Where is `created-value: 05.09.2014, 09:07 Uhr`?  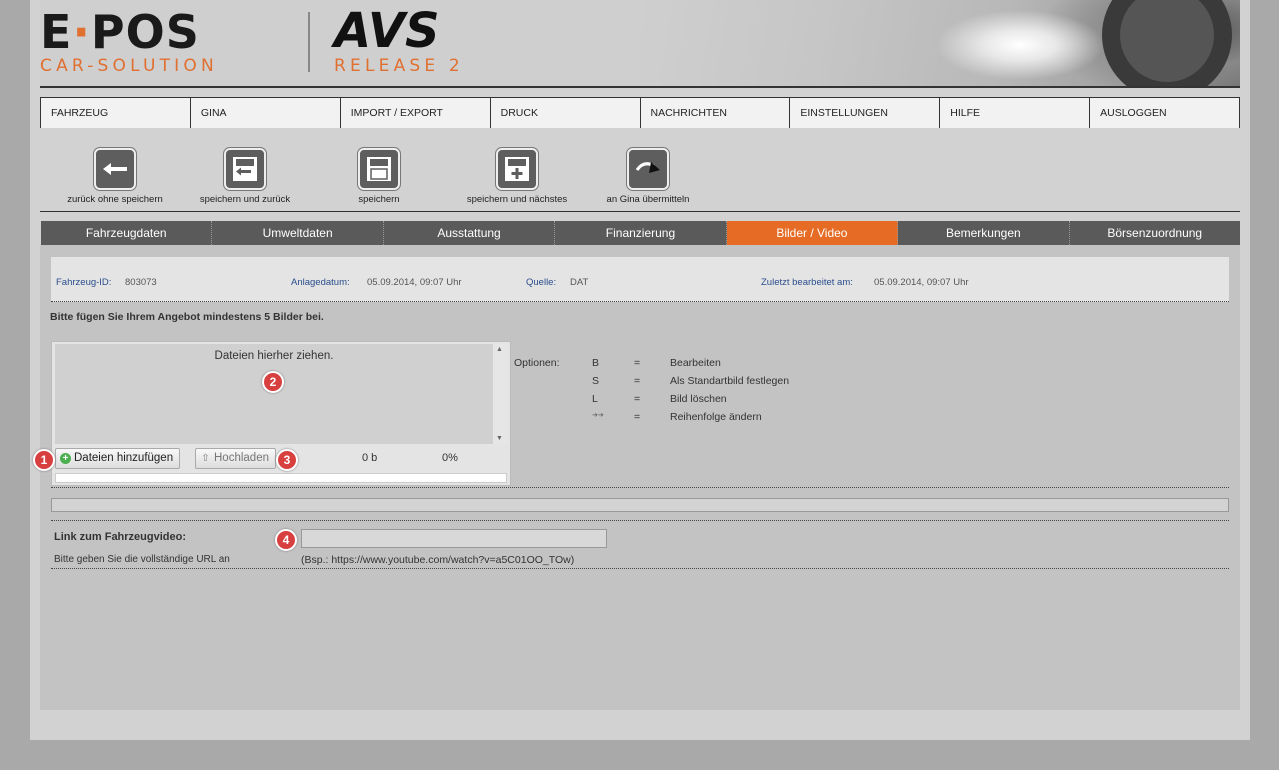
created-value: 05.09.2014, 09:07 Uhr is located at coordinates (414, 282).